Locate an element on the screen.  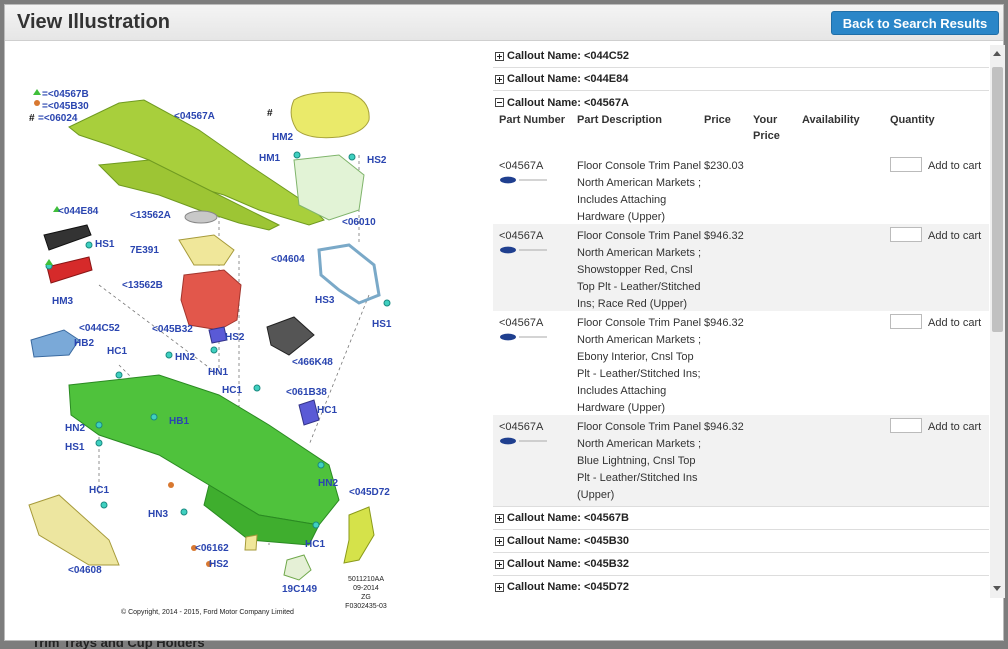
callout-label-HS3: HS3 is located at coordinates (324, 300).